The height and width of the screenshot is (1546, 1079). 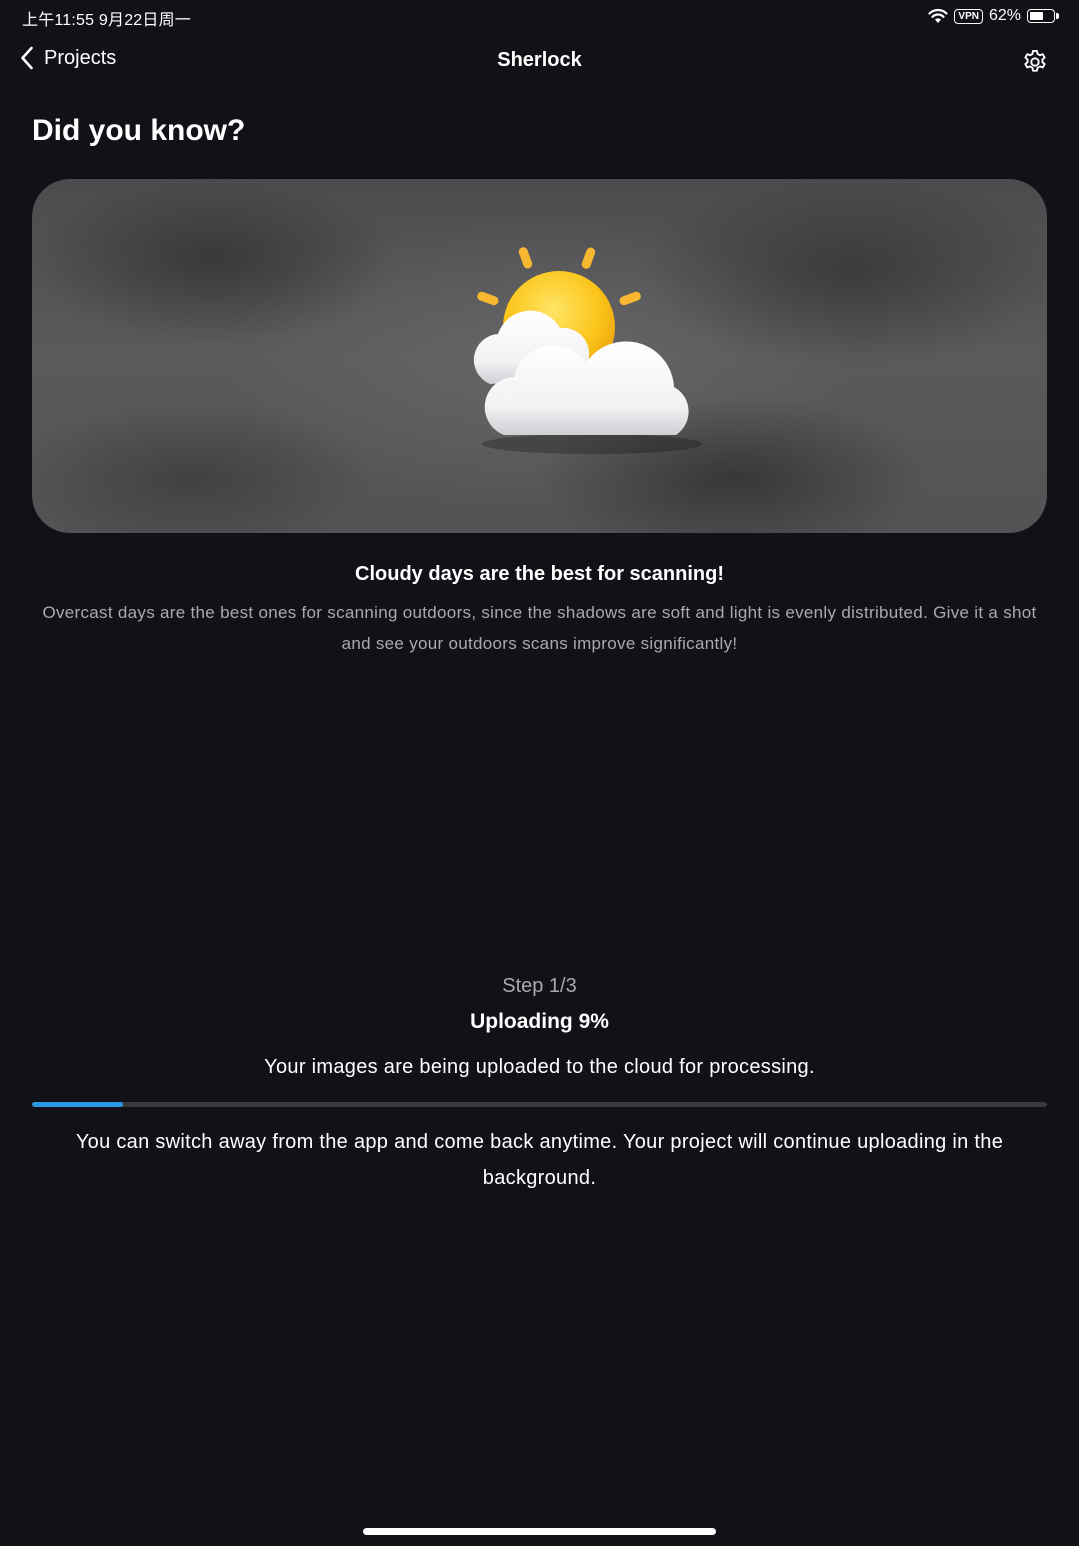 I want to click on battery-cap, so click(x=1057, y=16).